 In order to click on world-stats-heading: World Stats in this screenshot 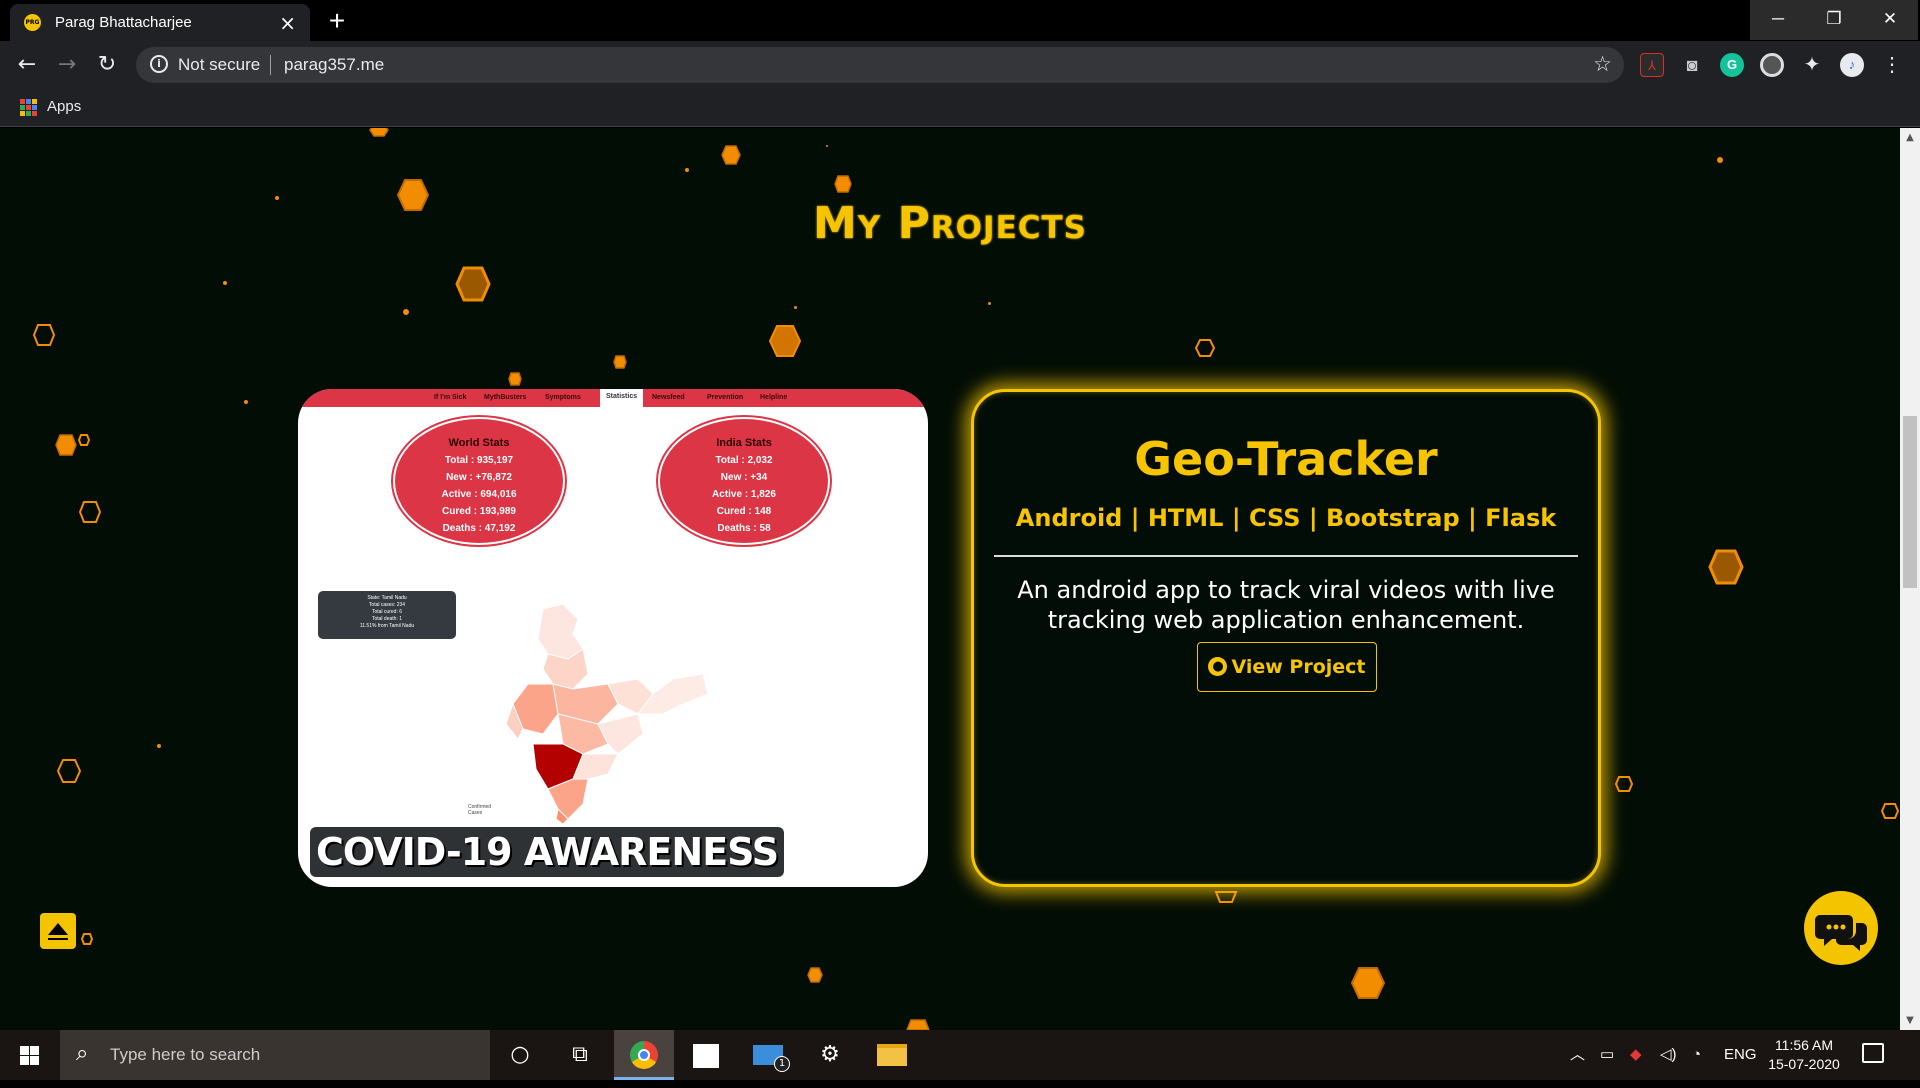, I will do `click(479, 443)`.